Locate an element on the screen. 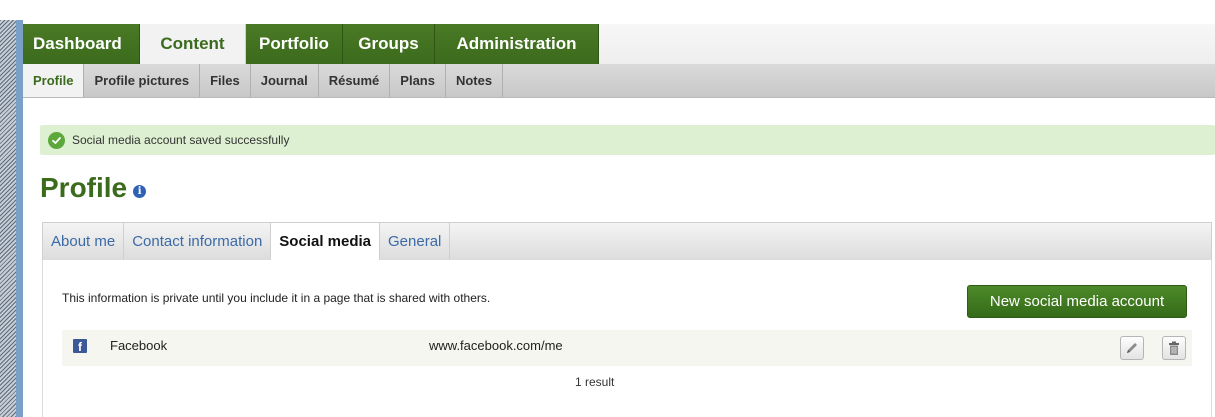 Image resolution: width=1215 pixels, height=417 pixels. nav-tab-portfolio: Portfolio is located at coordinates (294, 44).